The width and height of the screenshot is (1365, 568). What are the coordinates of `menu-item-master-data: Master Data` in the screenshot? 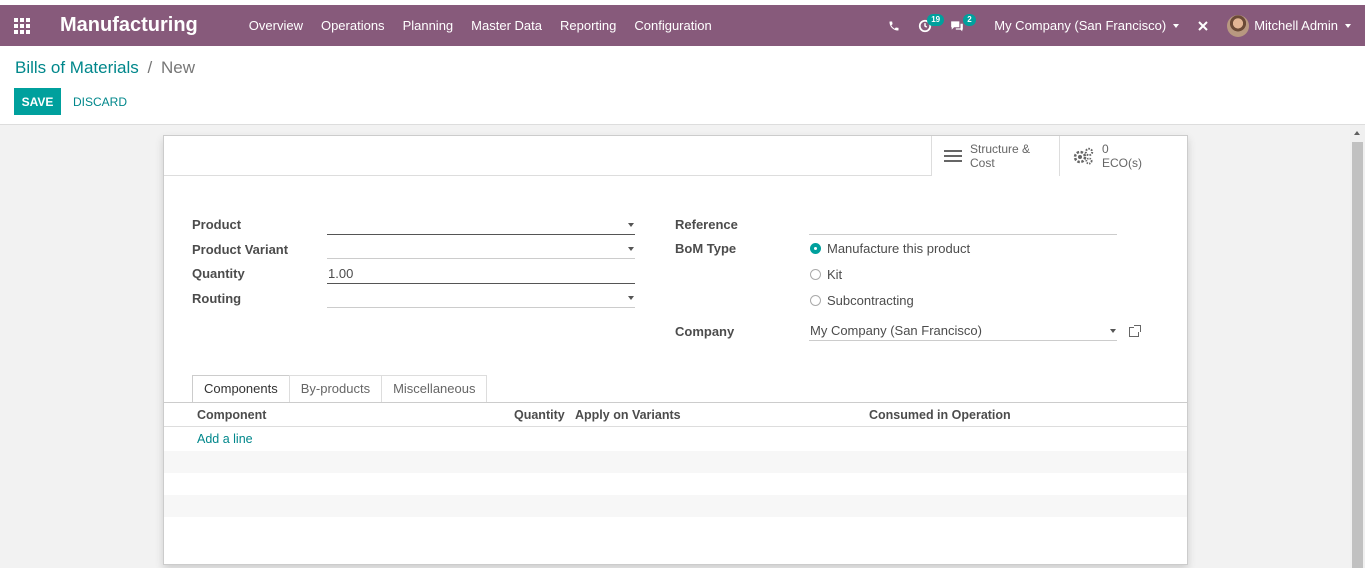 It's located at (506, 25).